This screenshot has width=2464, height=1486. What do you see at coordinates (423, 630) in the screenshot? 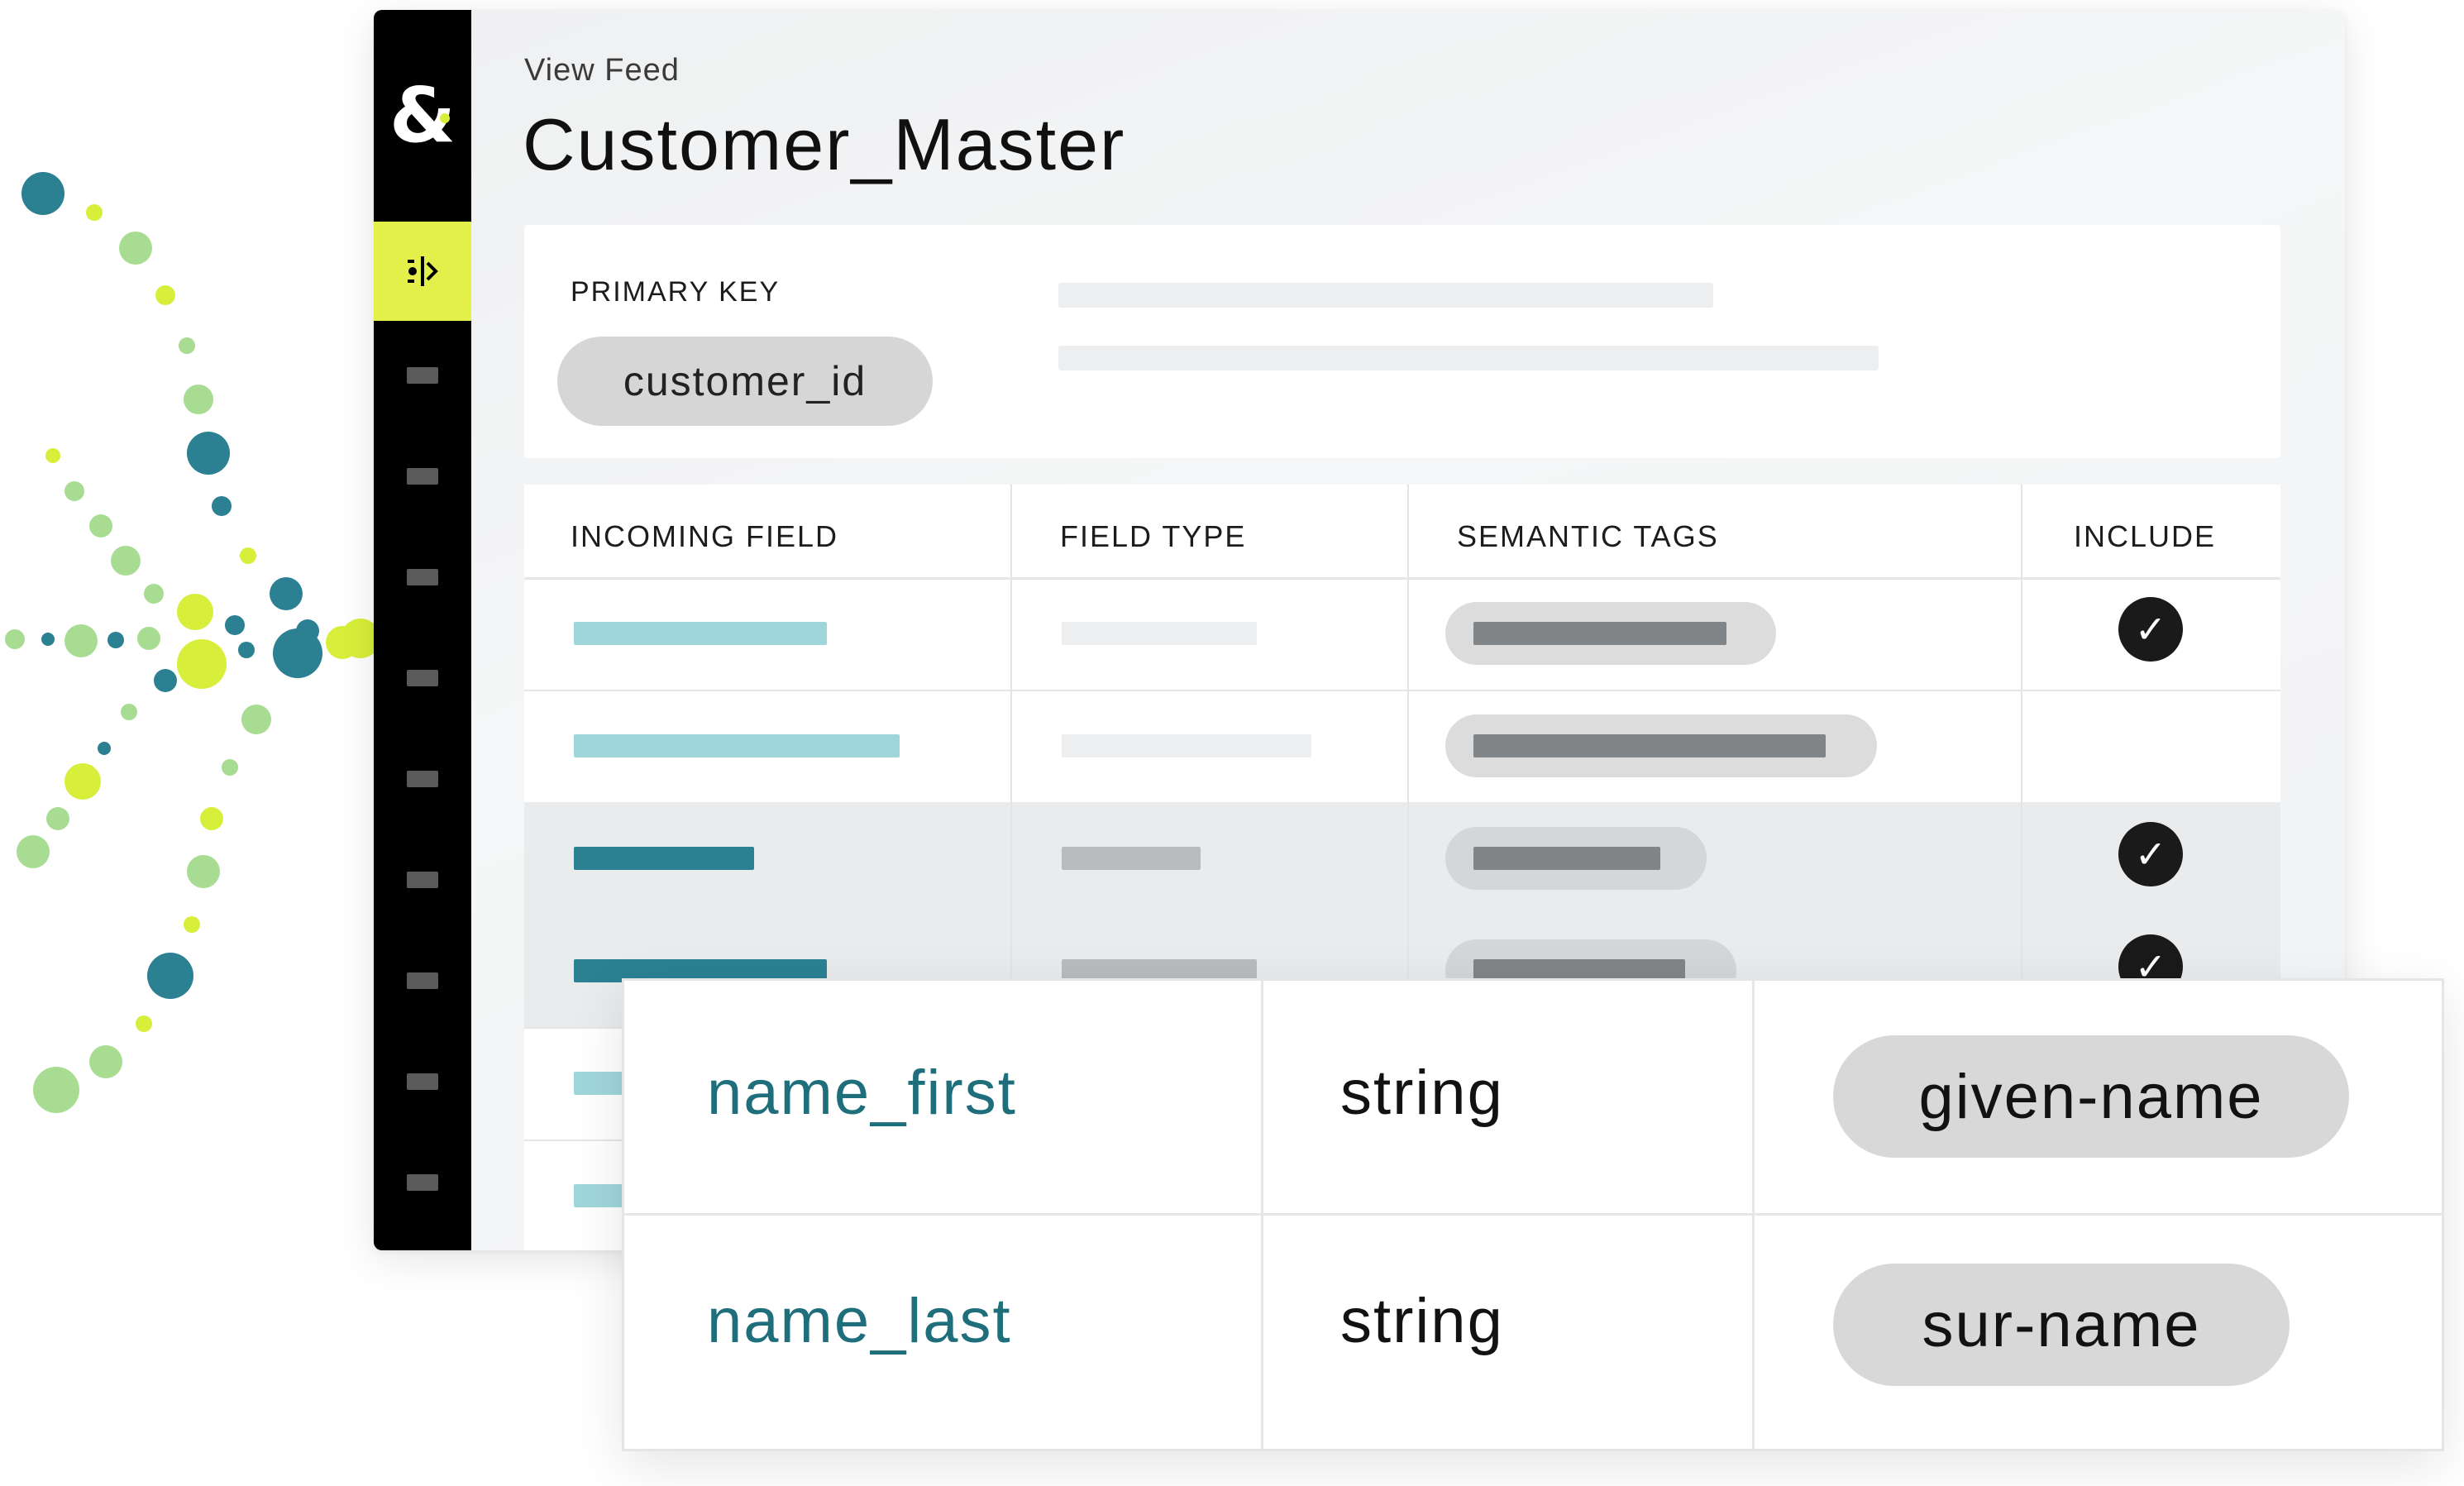
I see `sidebar: &` at bounding box center [423, 630].